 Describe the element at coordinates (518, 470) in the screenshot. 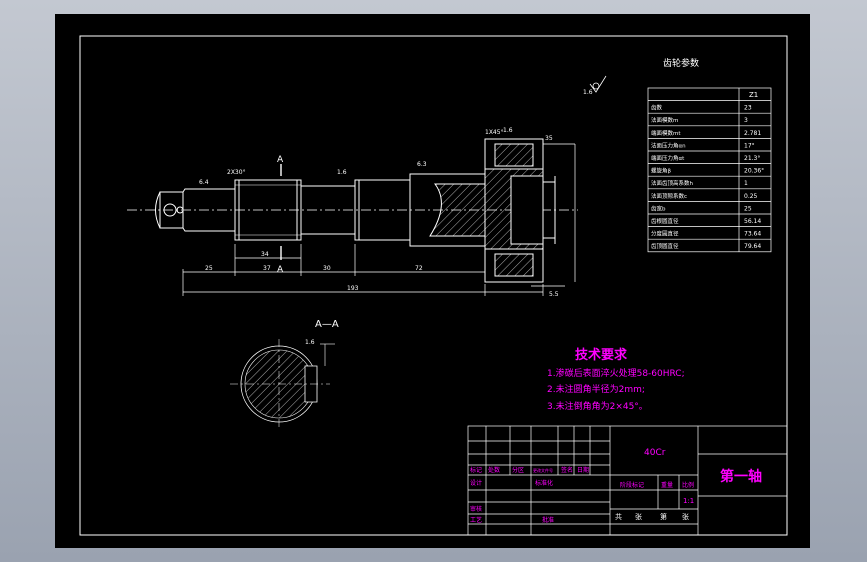

I see `tb-label-zone: 分区` at that location.